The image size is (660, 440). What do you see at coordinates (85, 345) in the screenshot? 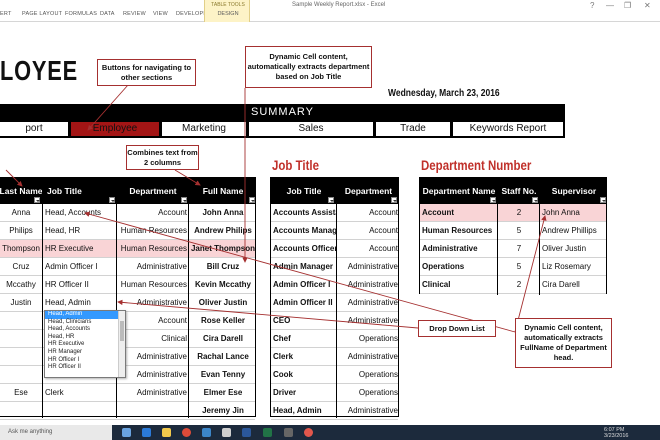
I see `dropdown-option: HR Executive` at bounding box center [85, 345].